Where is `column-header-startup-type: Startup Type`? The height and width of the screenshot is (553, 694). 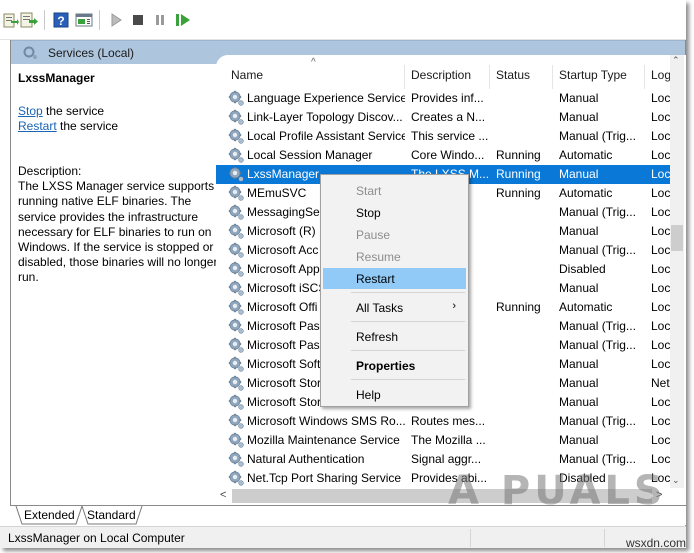 column-header-startup-type: Startup Type is located at coordinates (593, 75).